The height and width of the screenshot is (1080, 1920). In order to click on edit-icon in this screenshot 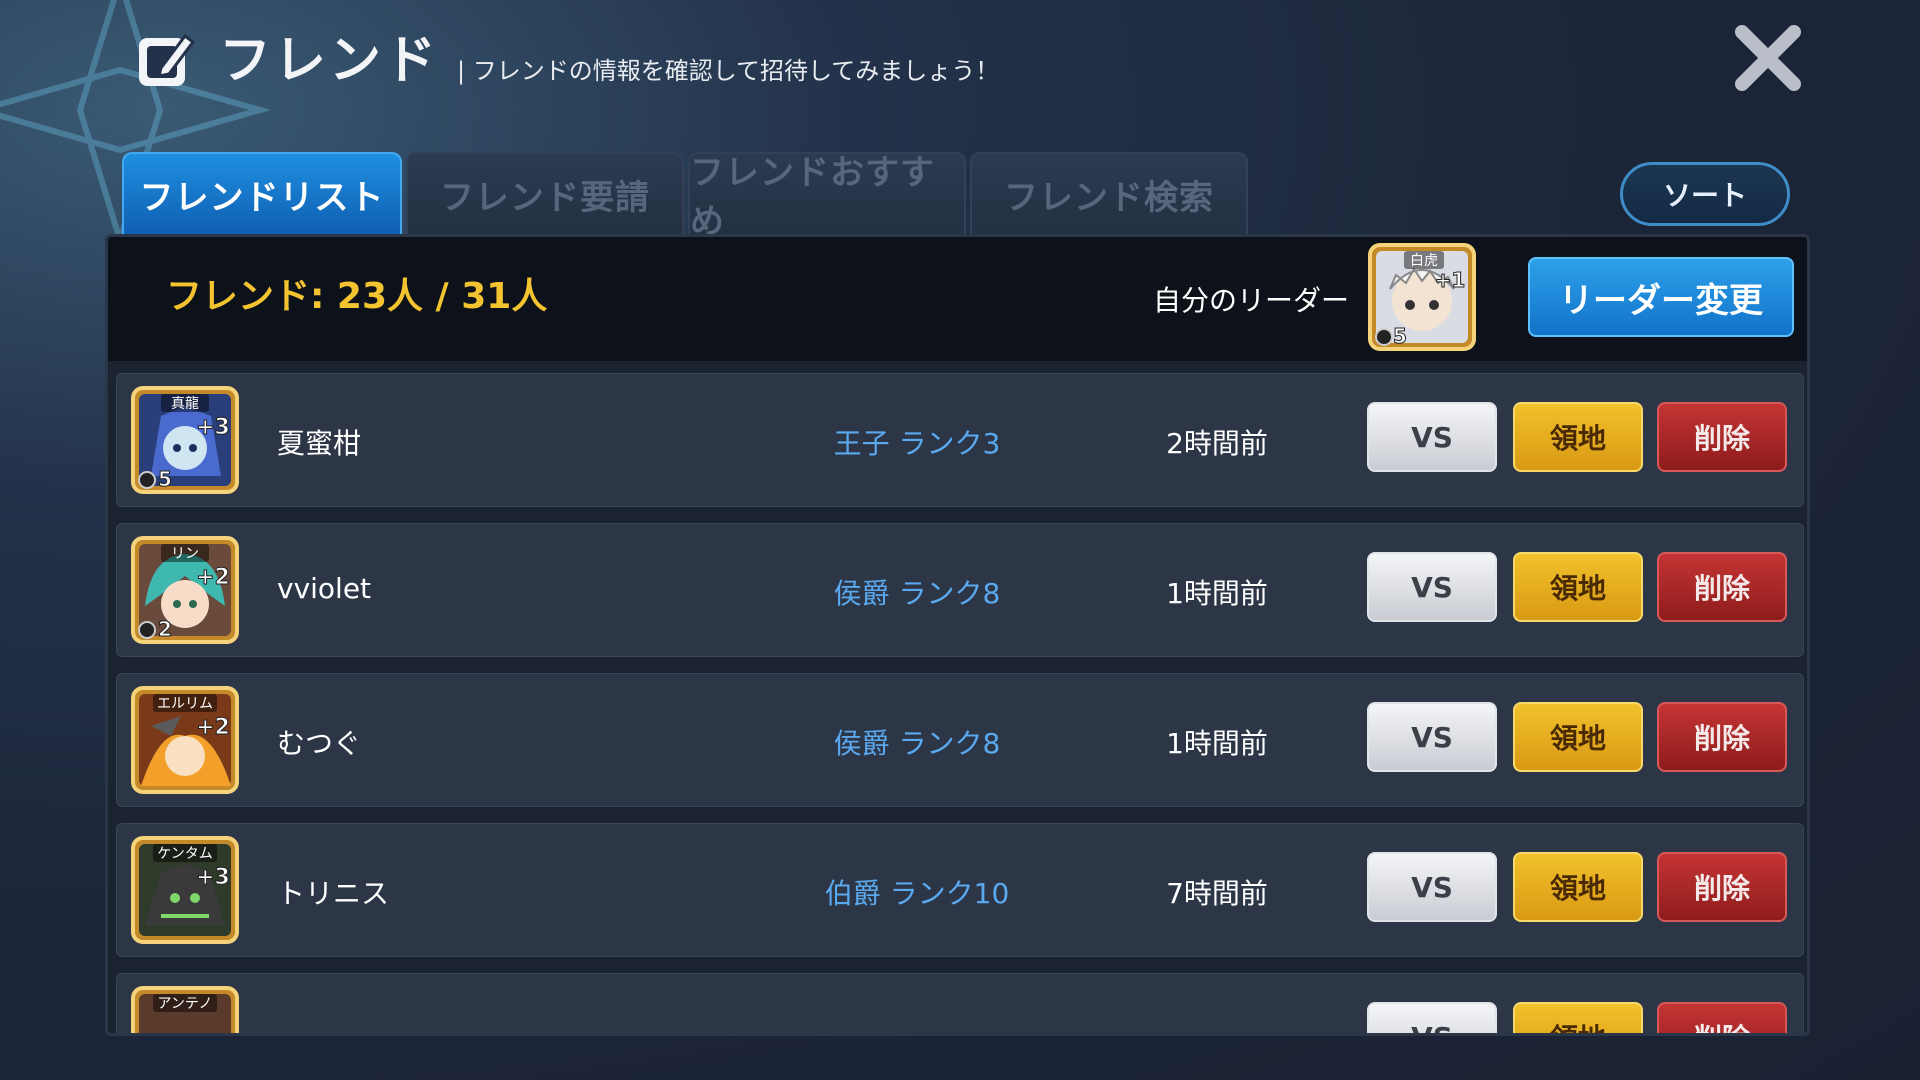, I will do `click(167, 59)`.